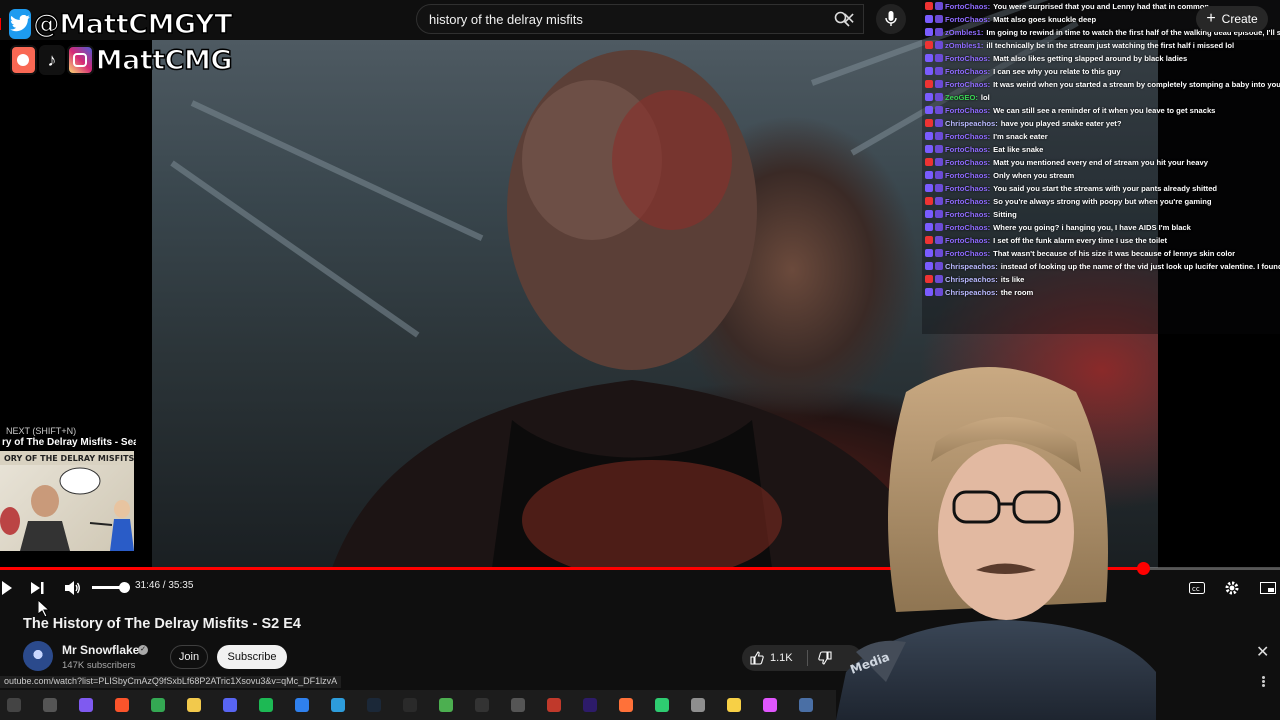 The image size is (1280, 720). What do you see at coordinates (1239, 19) in the screenshot?
I see `create-label: Create` at bounding box center [1239, 19].